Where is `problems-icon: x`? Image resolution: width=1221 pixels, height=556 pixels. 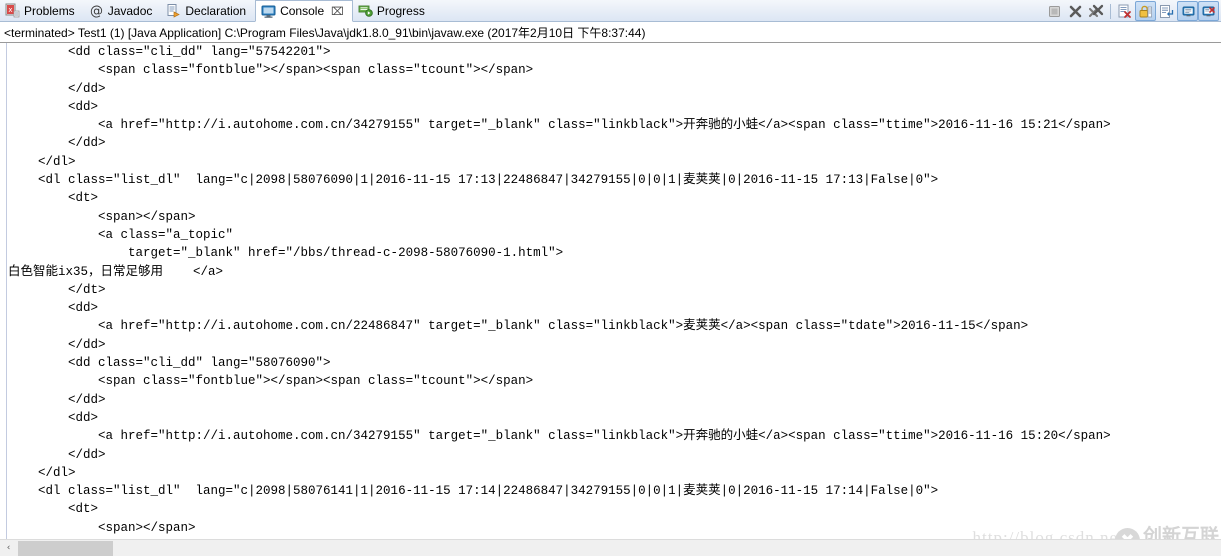 problems-icon: x is located at coordinates (12, 10).